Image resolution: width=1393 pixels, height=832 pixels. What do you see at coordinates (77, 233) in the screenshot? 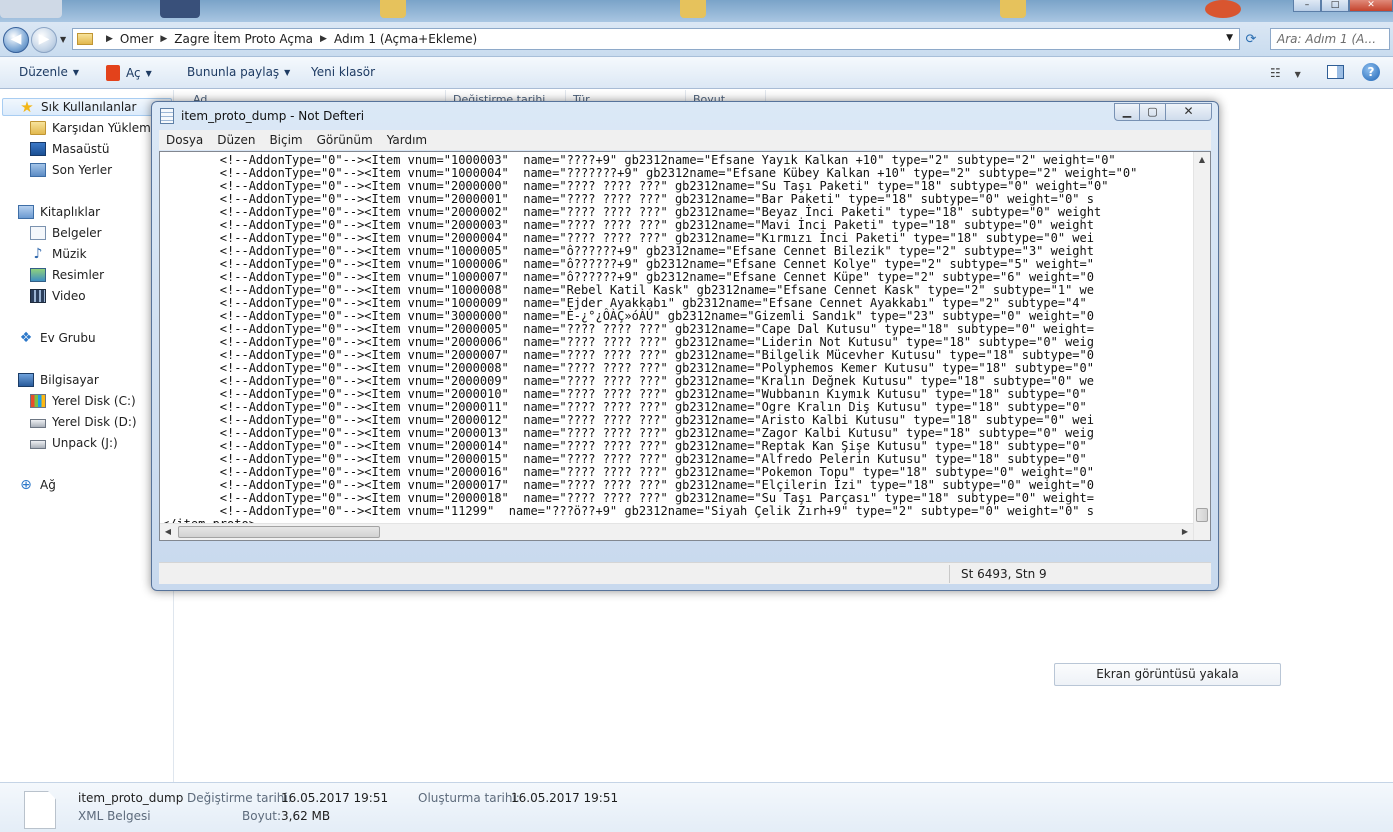
I see `nav-label: Belgeler` at bounding box center [77, 233].